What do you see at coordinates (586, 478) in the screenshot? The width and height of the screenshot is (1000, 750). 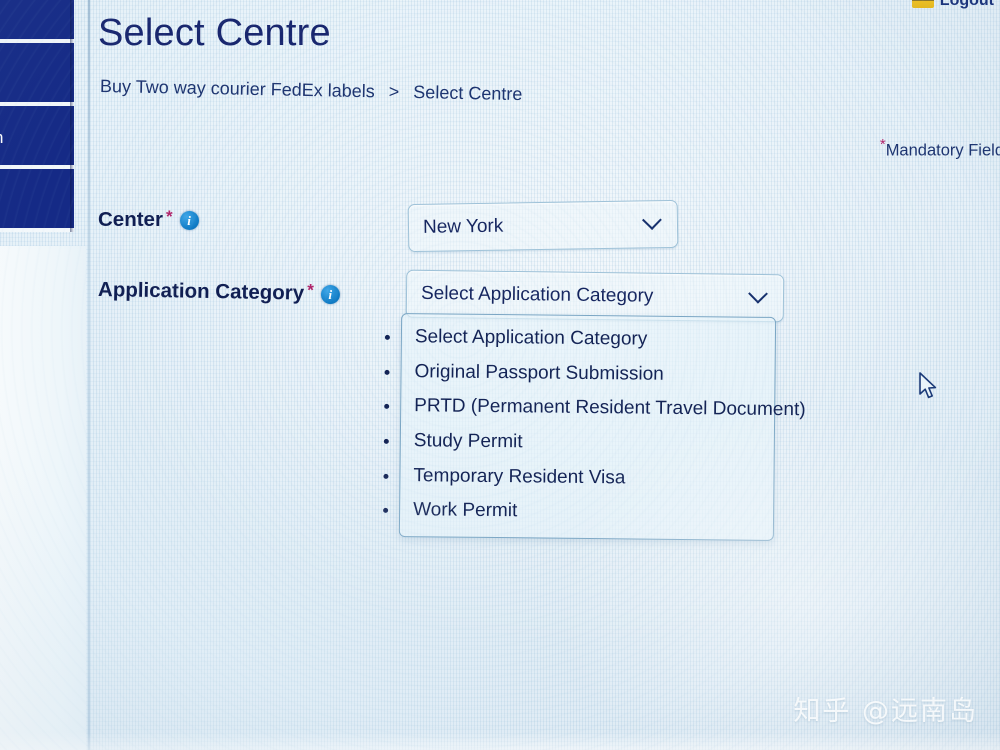 I see `dropdown-option: Temporary Resident Visa` at bounding box center [586, 478].